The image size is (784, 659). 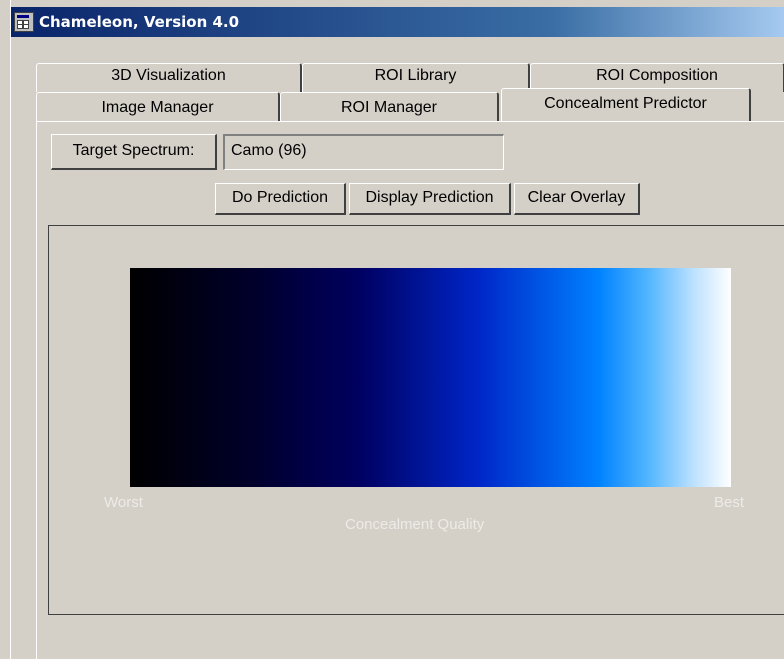 I want to click on tab-label: ROI Library, so click(x=415, y=75).